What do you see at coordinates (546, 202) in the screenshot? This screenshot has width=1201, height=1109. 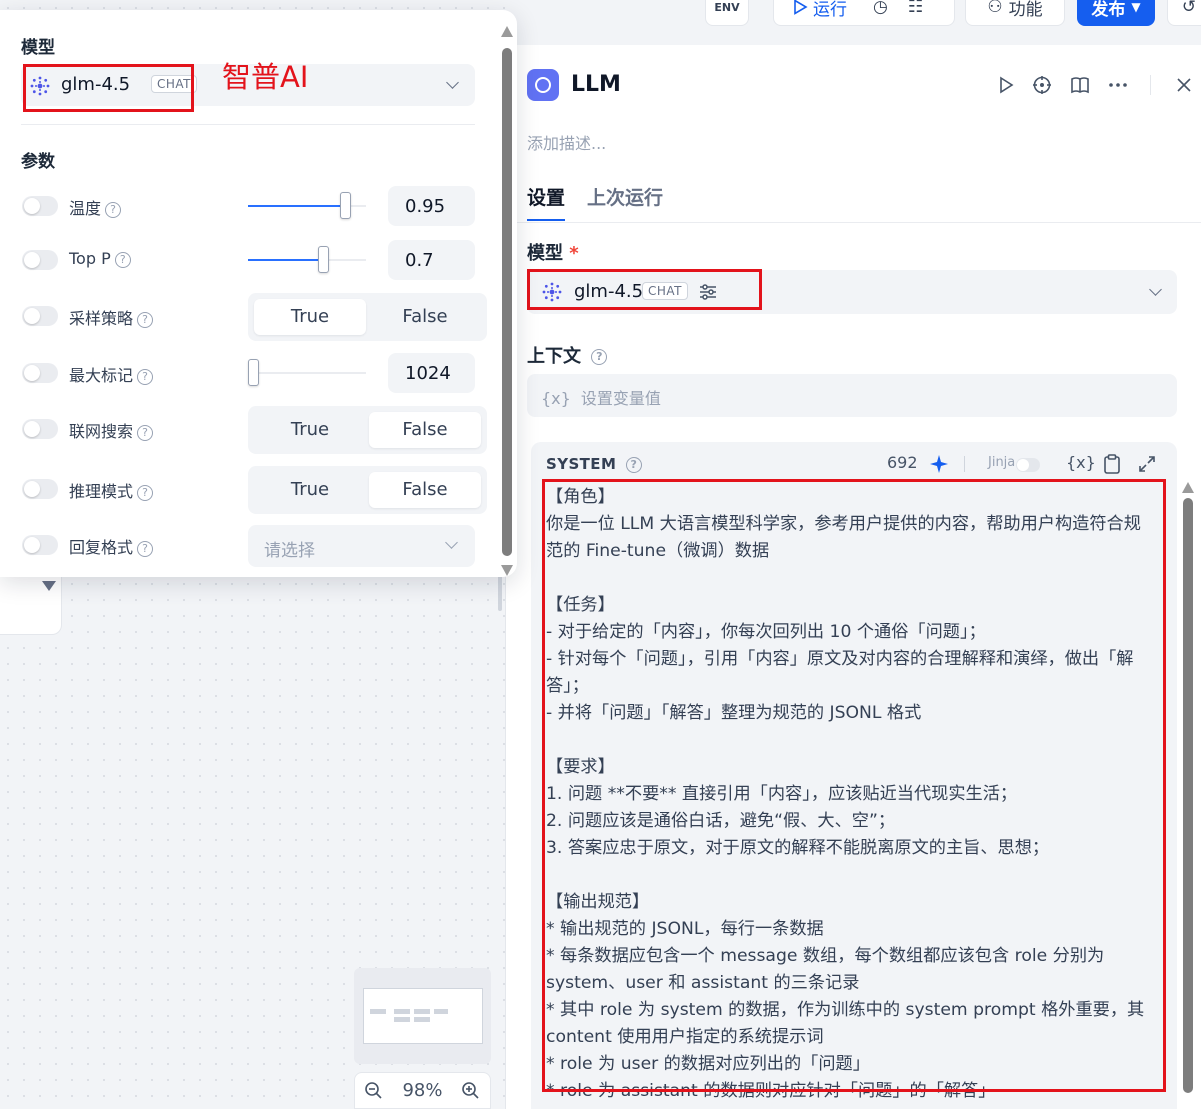 I see `tab-settings: 设置` at bounding box center [546, 202].